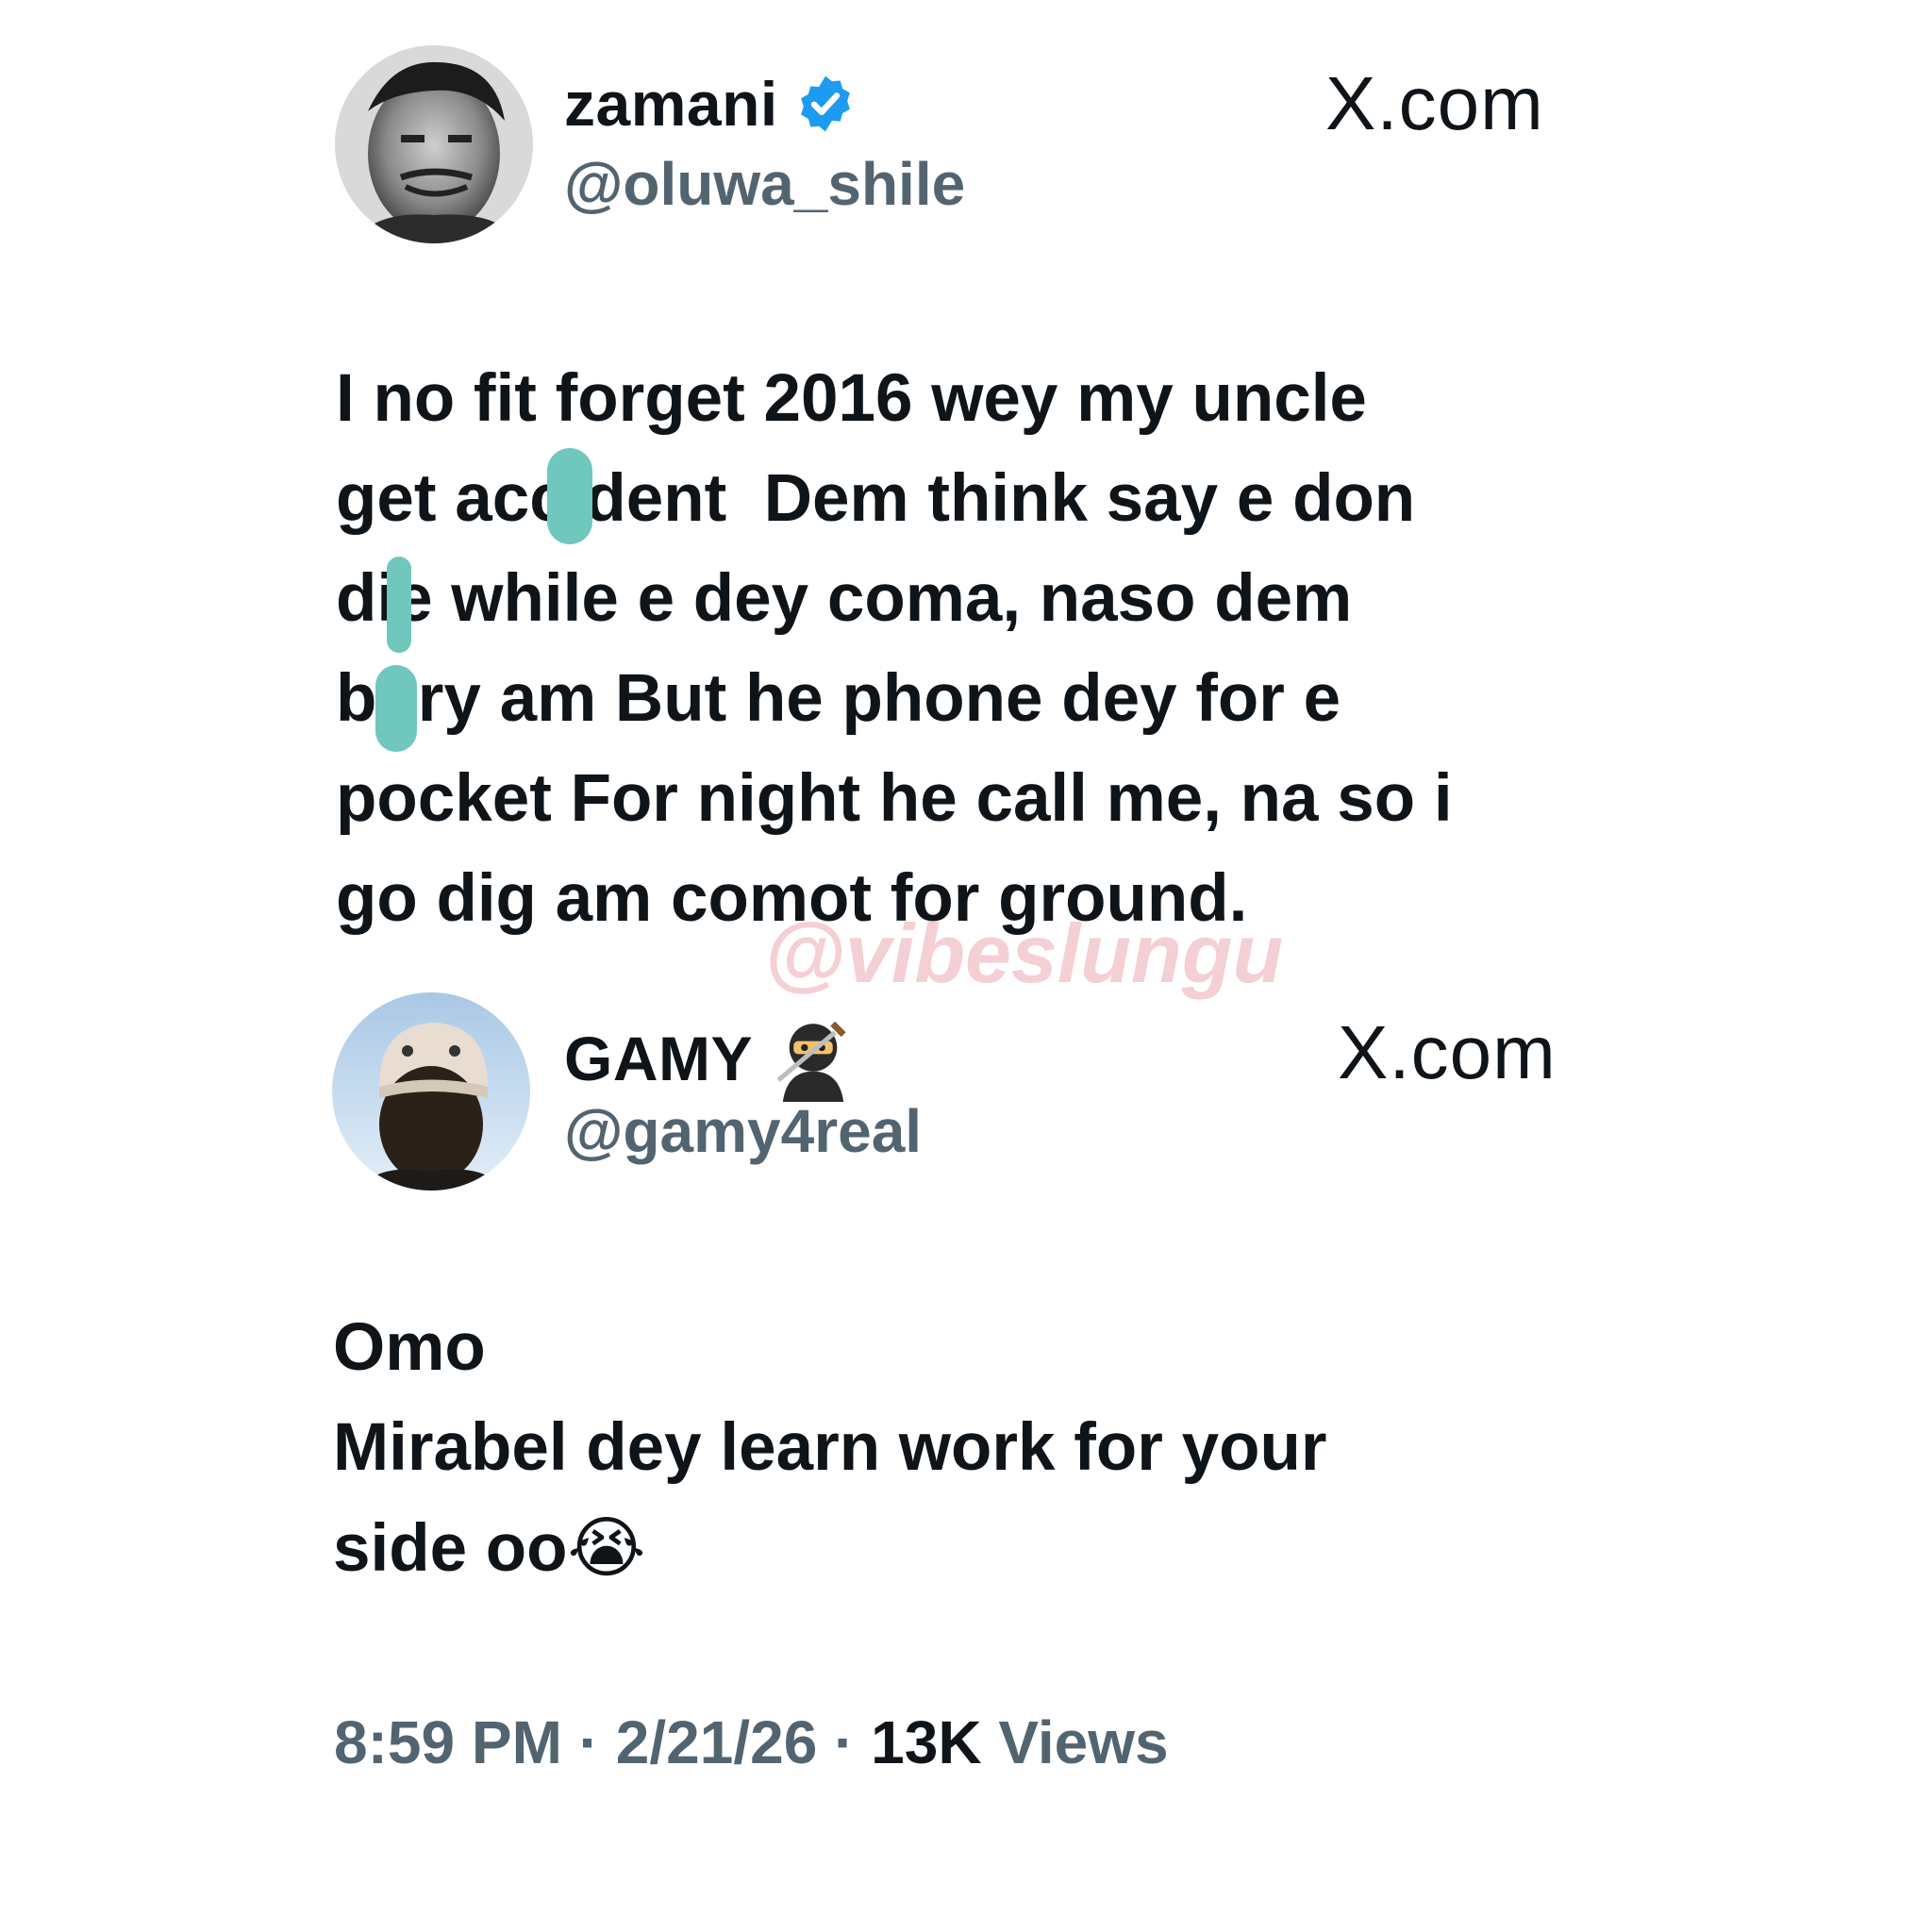  Describe the element at coordinates (825, 104) in the screenshot. I see `verified-badge-icon` at that location.